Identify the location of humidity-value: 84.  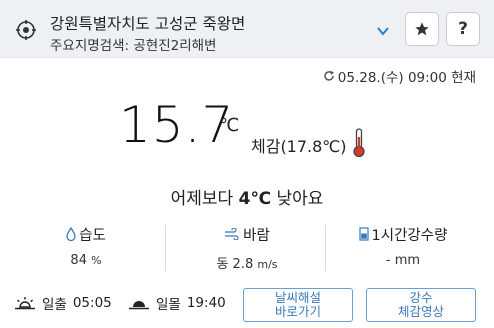
(78, 260).